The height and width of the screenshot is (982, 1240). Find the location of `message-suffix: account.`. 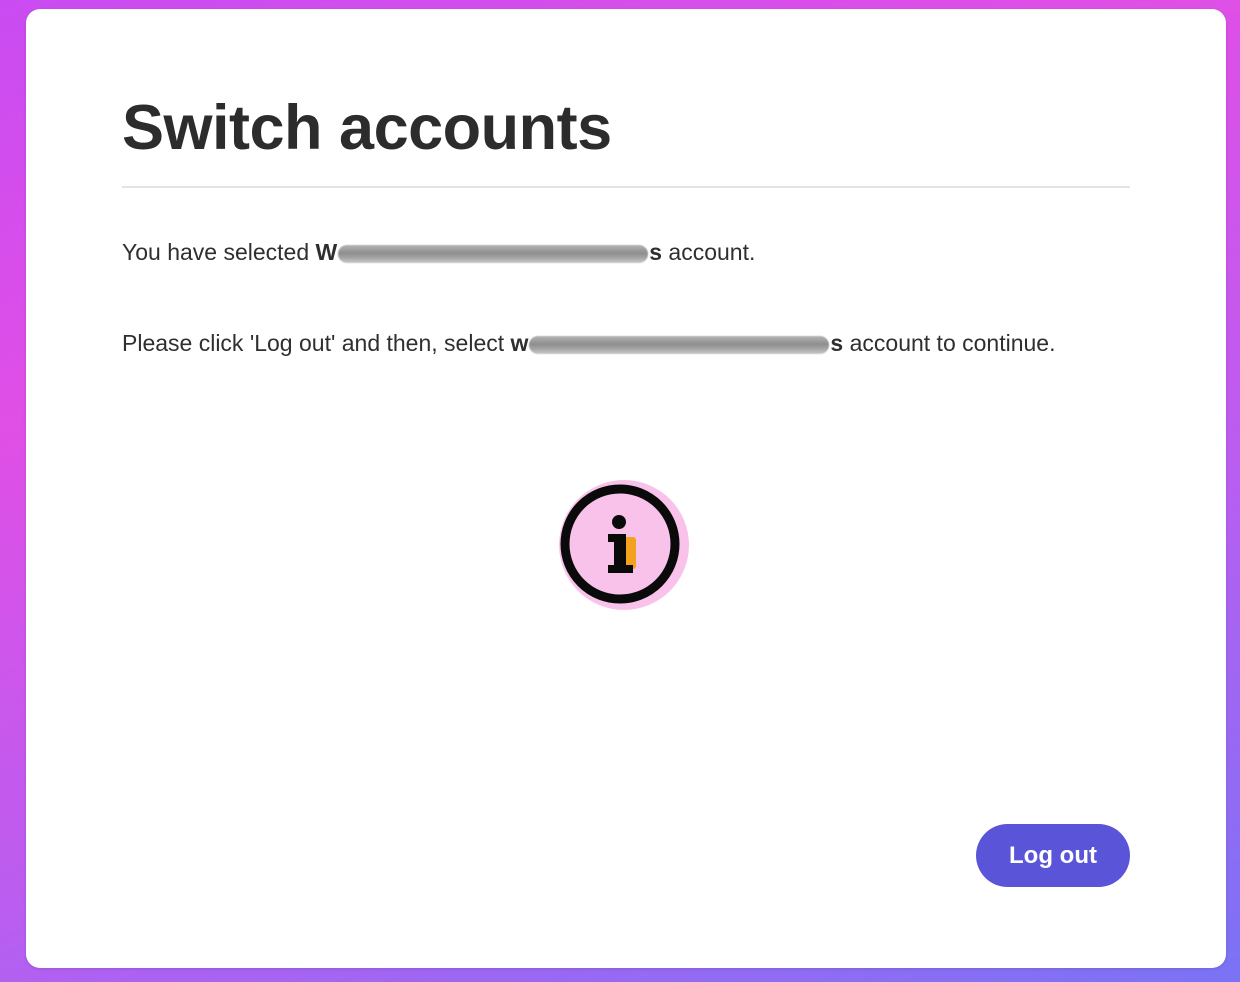

message-suffix: account. is located at coordinates (709, 252).